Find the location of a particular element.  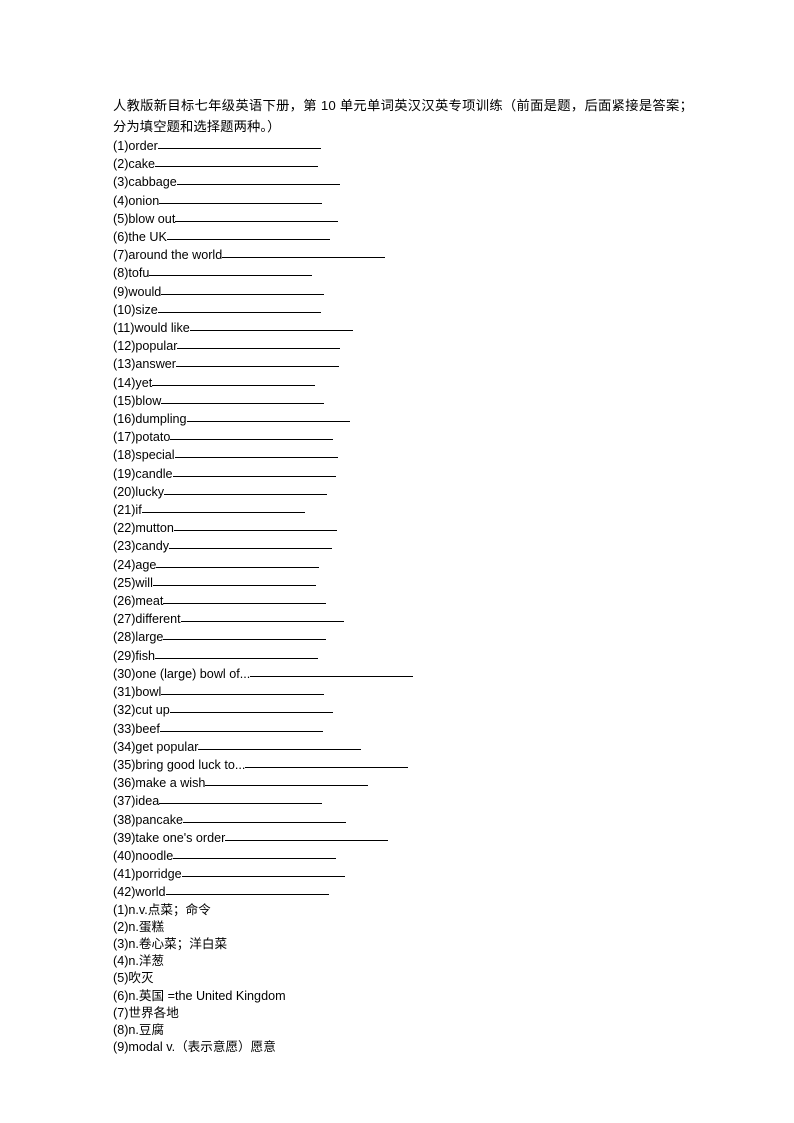

question-term: candle is located at coordinates (154, 473).